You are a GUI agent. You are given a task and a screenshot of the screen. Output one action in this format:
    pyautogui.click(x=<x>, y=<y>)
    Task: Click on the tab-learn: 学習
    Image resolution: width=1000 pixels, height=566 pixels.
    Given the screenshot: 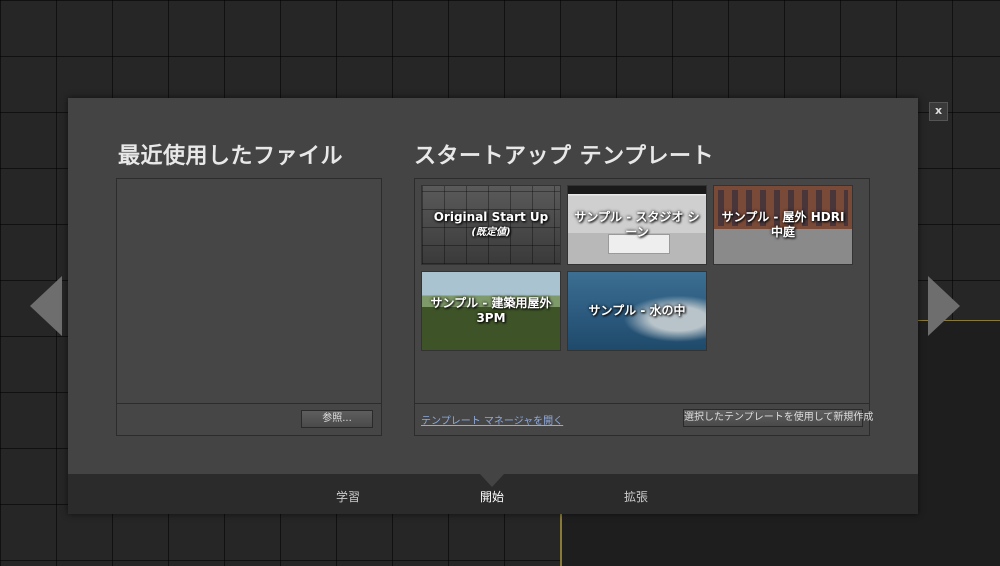 What is the action you would take?
    pyautogui.click(x=348, y=496)
    